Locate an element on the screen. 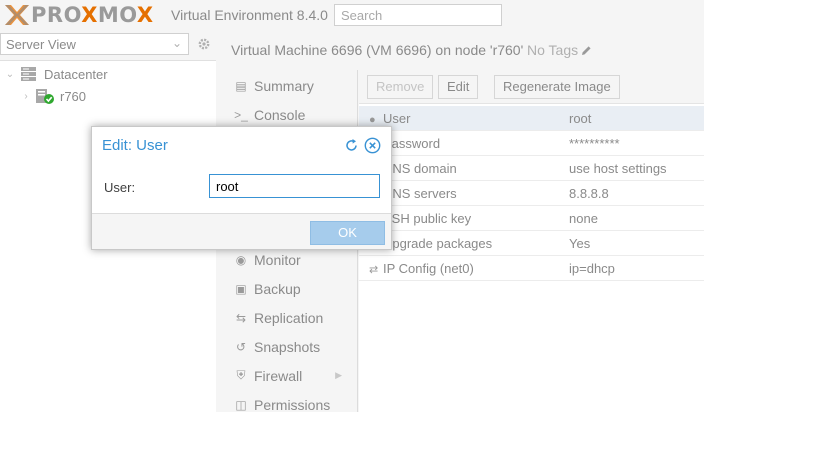 The image size is (819, 460). book-icon: ▤ is located at coordinates (241, 85).